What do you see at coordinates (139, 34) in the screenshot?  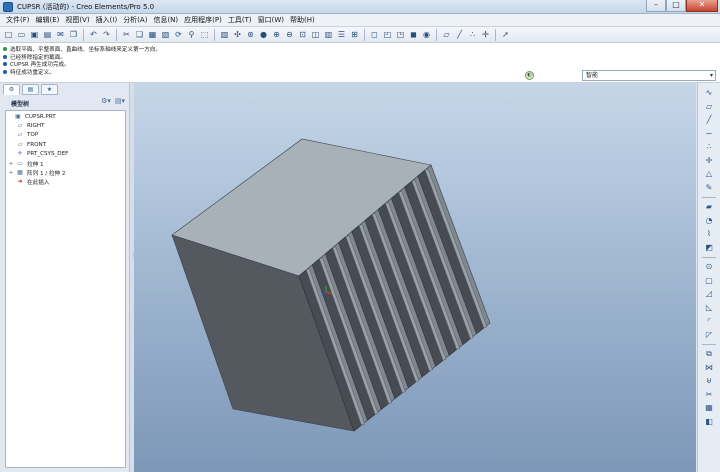 I see `copy-icon: ❏` at bounding box center [139, 34].